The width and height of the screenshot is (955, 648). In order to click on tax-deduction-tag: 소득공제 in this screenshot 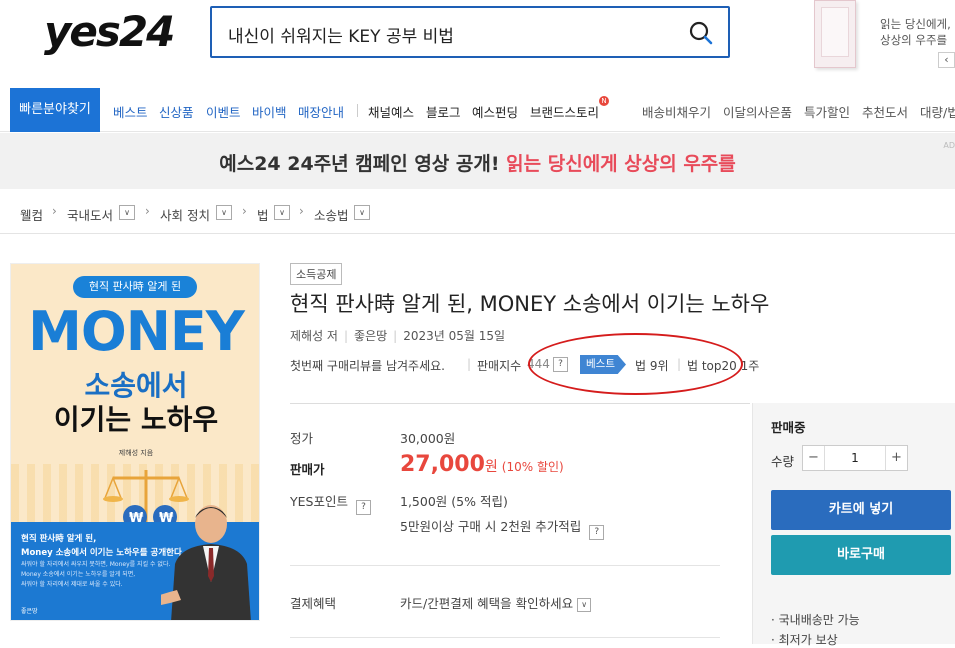, I will do `click(316, 274)`.